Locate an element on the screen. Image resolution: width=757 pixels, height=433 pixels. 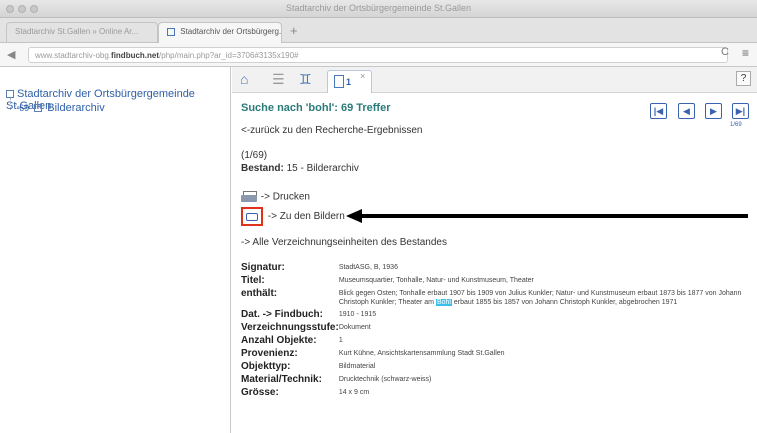
field-label: Objekttyp: is located at coordinates (266, 366).